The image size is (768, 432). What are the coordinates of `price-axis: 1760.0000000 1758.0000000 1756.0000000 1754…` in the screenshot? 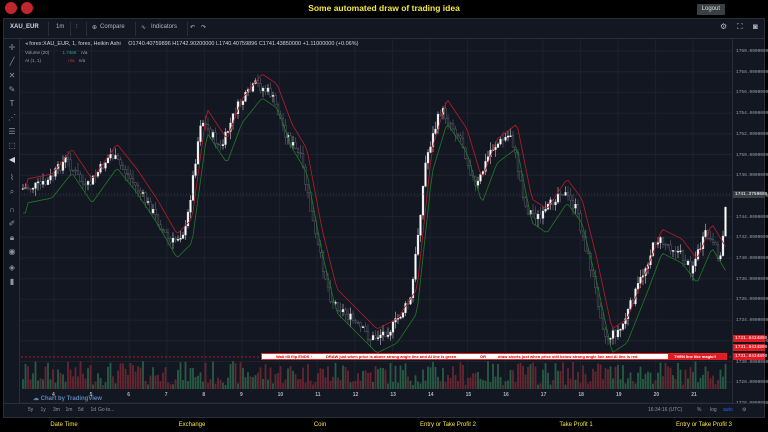 It's located at (750, 222).